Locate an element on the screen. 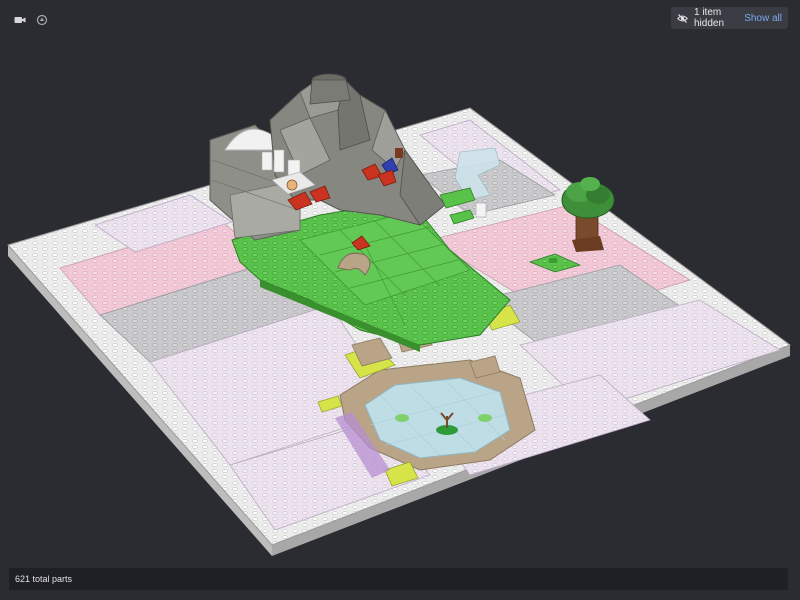 This screenshot has width=800, height=600. hidden-count-label: 1 item hidden is located at coordinates (709, 18).